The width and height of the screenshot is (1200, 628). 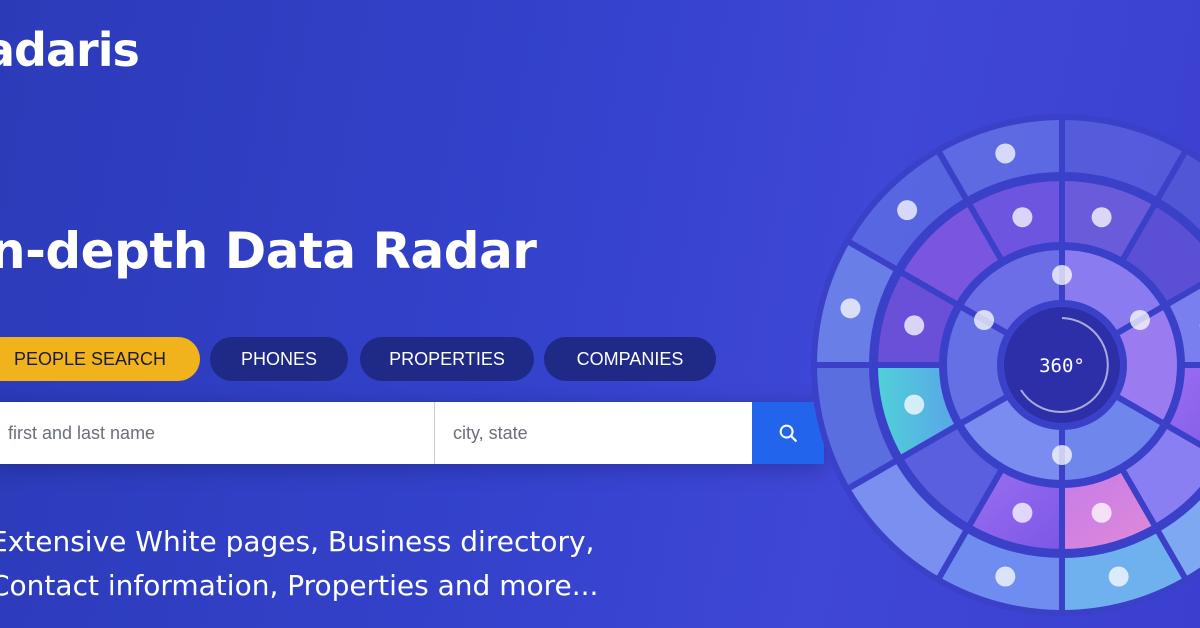 What do you see at coordinates (279, 359) in the screenshot?
I see `tab-phones: PHONES` at bounding box center [279, 359].